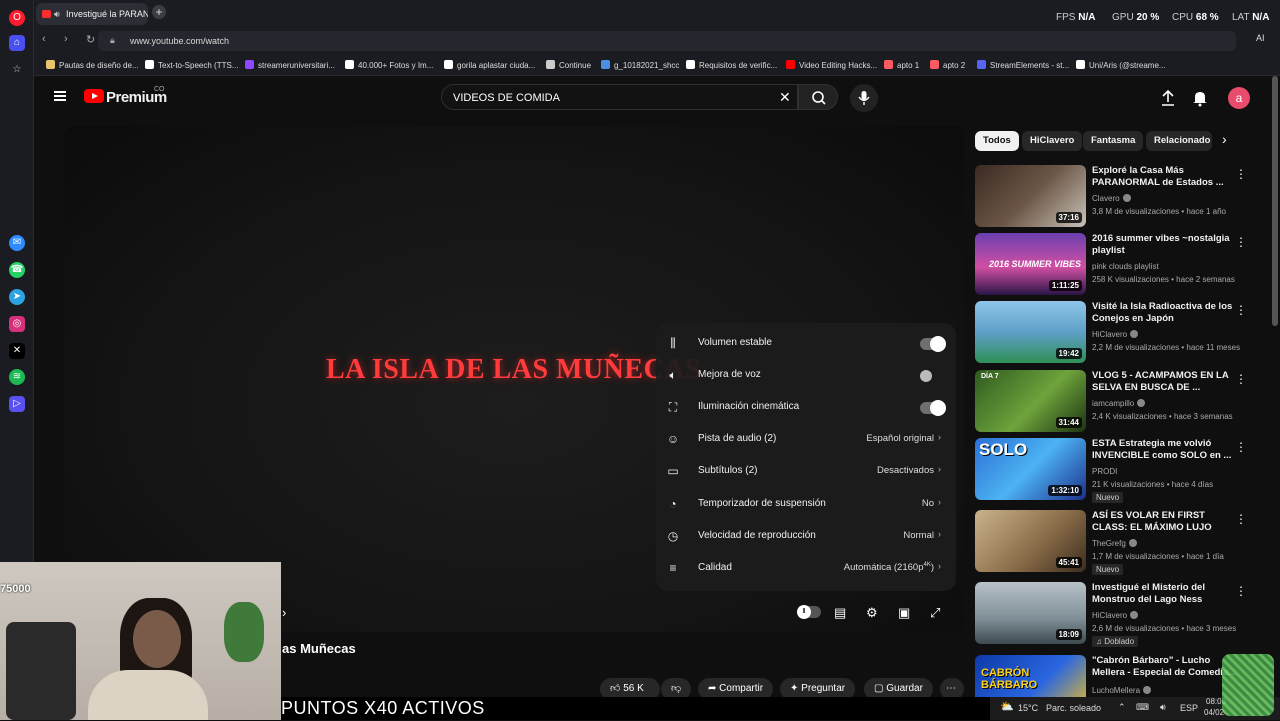  Describe the element at coordinates (44, 39) in the screenshot. I see `back-icon: ‹` at that location.